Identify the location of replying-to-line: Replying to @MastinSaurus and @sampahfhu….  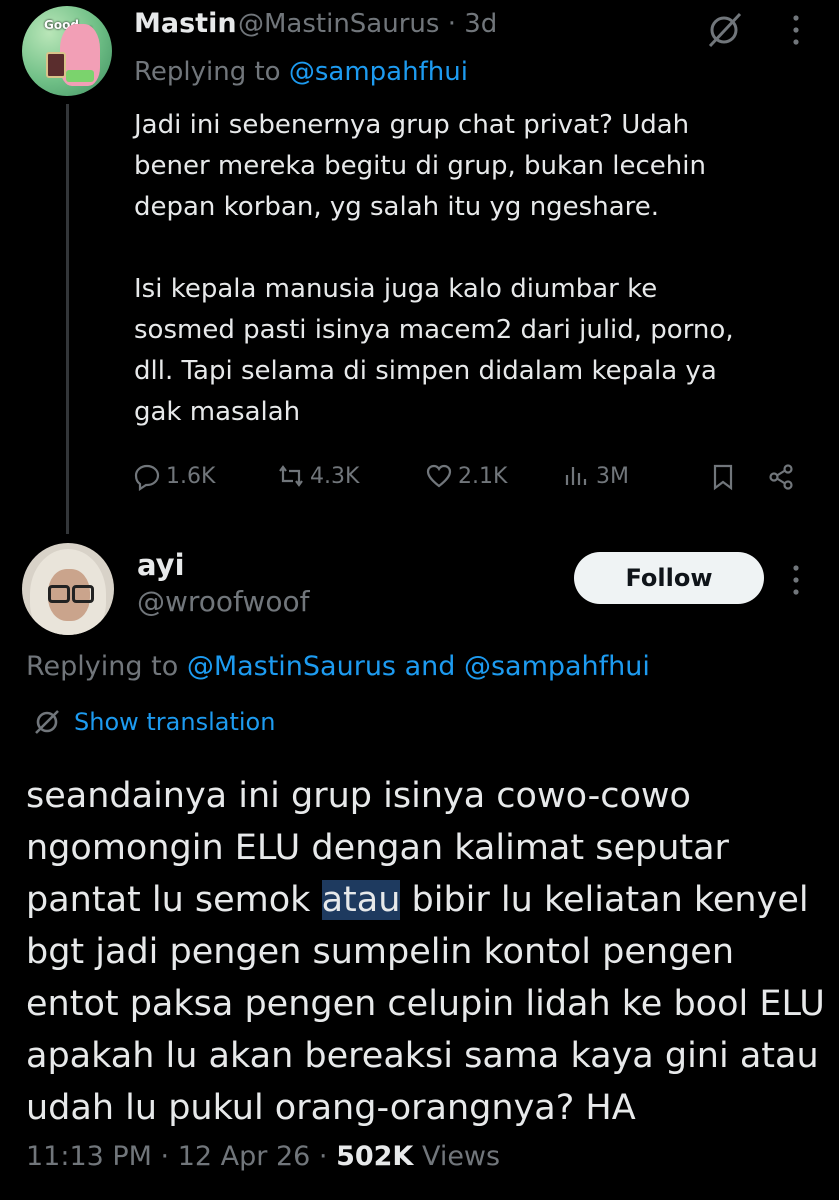
(338, 666).